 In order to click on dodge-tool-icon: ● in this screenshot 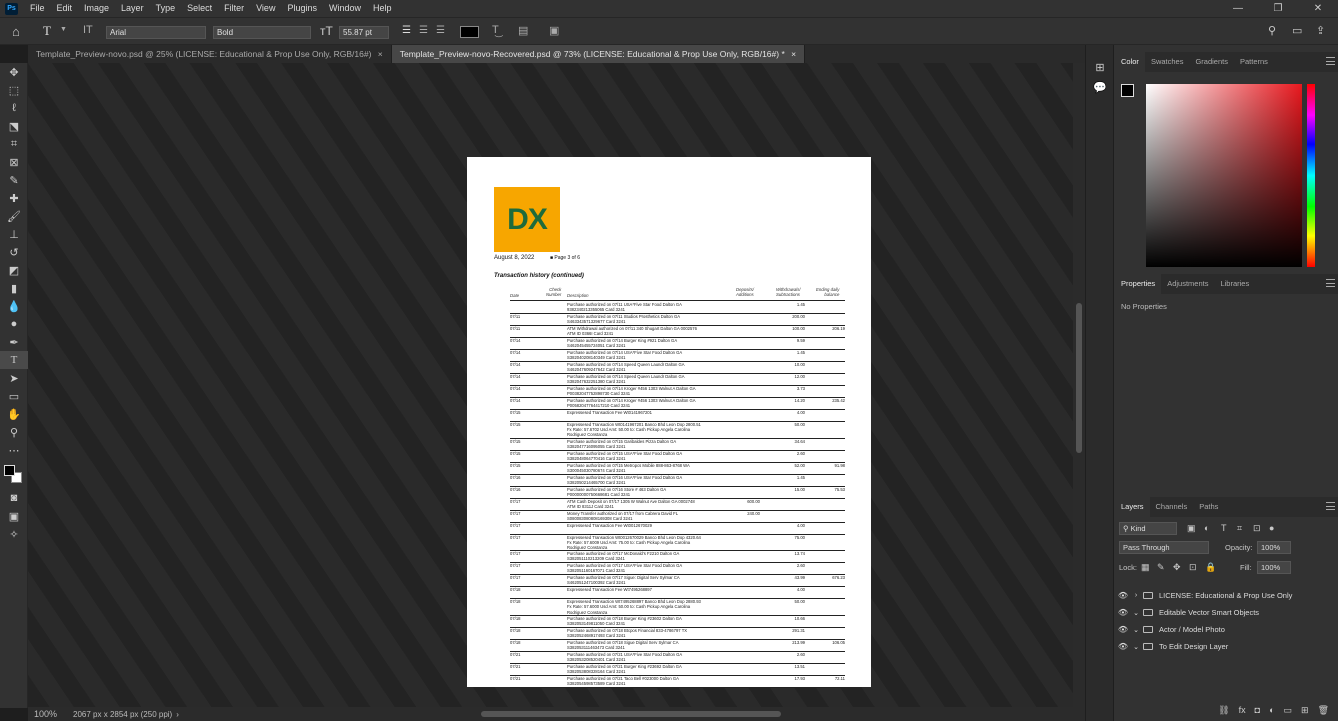, I will do `click(14, 324)`.